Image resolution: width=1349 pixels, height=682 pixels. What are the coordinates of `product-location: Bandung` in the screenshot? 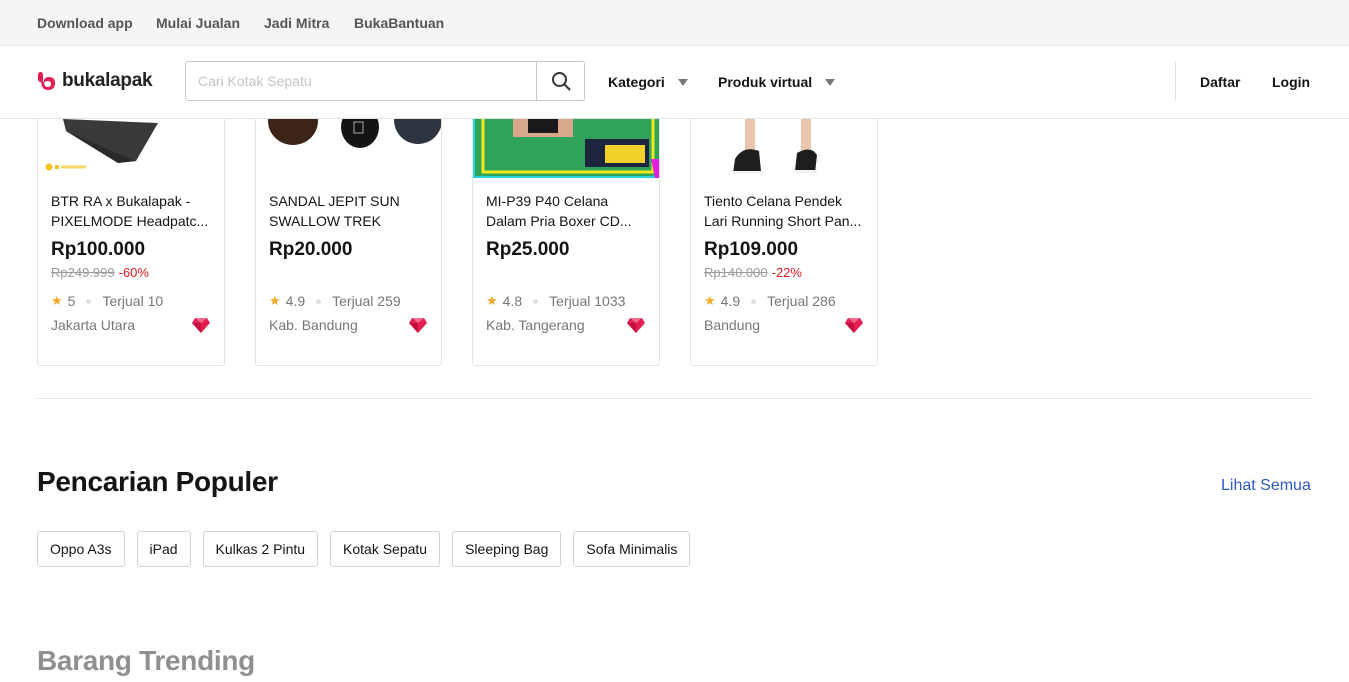 It's located at (732, 325).